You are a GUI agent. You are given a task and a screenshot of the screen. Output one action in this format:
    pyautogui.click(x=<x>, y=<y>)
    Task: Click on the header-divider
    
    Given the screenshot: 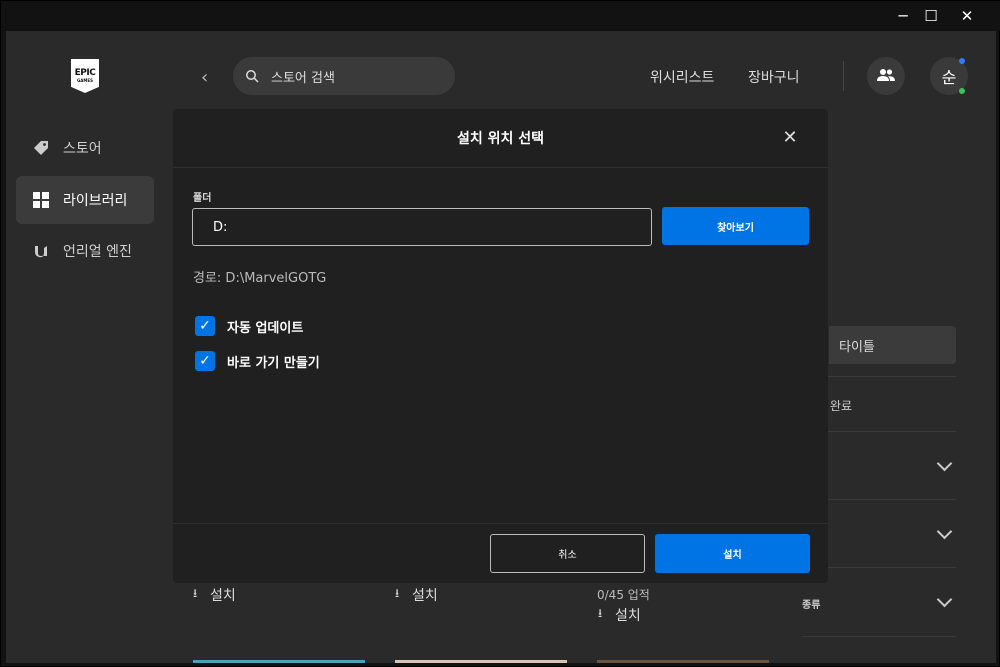 What is the action you would take?
    pyautogui.click(x=843, y=76)
    